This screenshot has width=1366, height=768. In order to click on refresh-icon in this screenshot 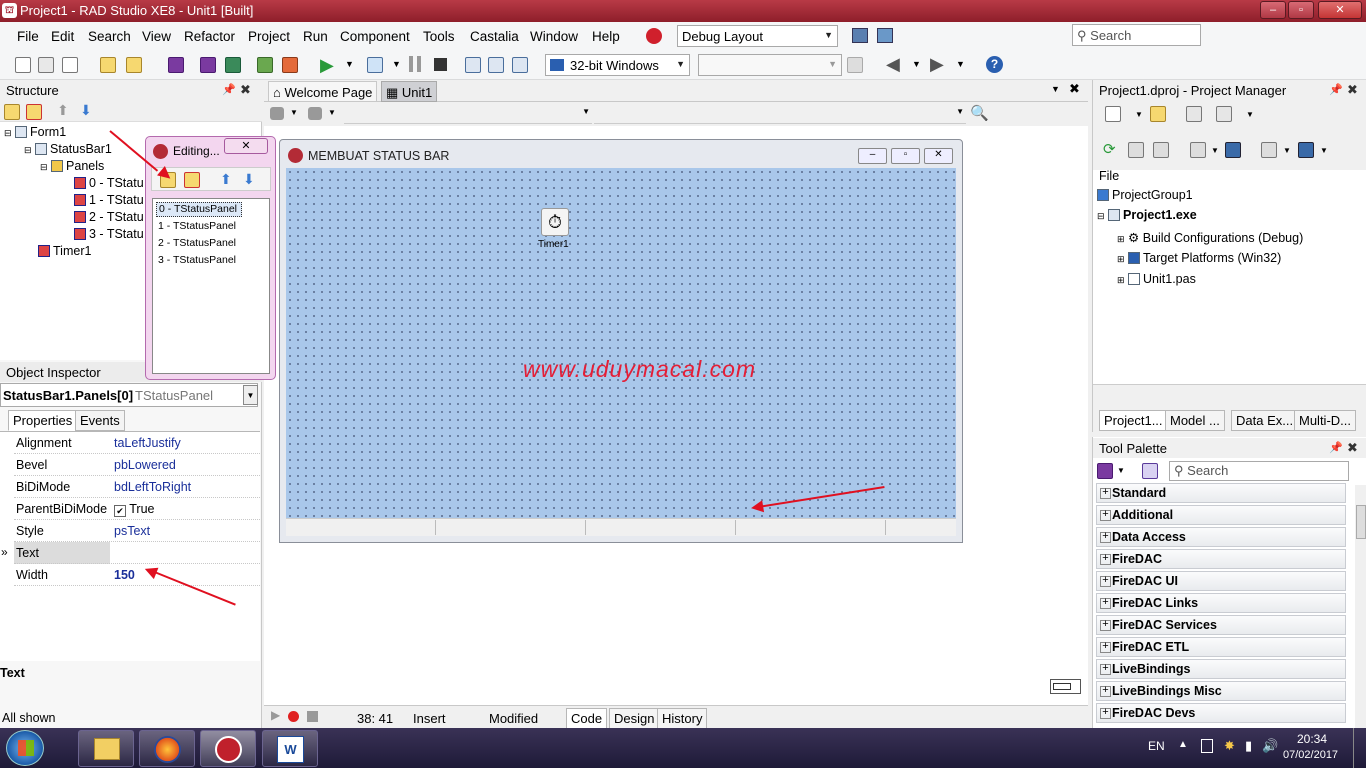, I will do `click(855, 65)`.